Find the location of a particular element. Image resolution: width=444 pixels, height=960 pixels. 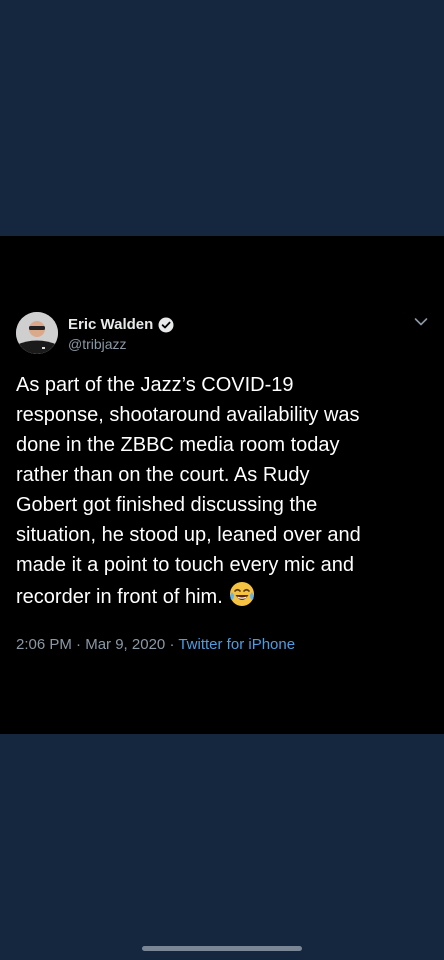

author-display-name: Eric Walden is located at coordinates (110, 324).